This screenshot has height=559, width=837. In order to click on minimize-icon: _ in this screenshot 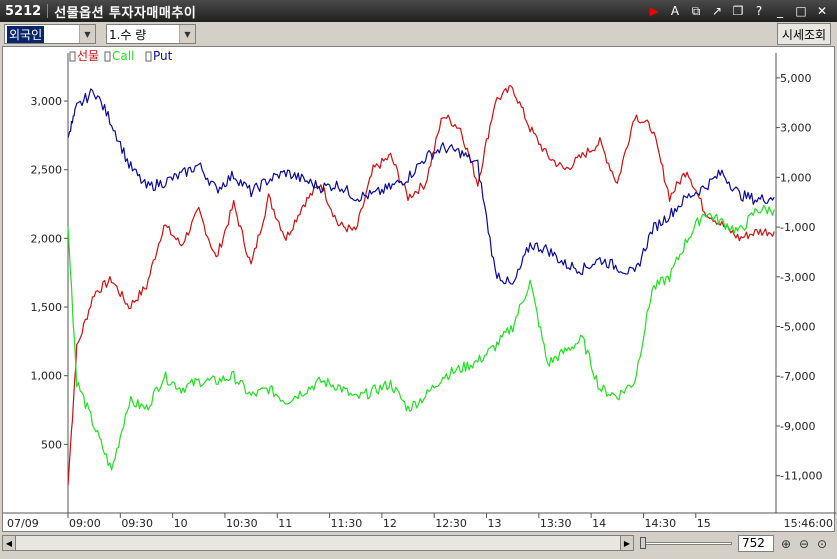, I will do `click(780, 11)`.